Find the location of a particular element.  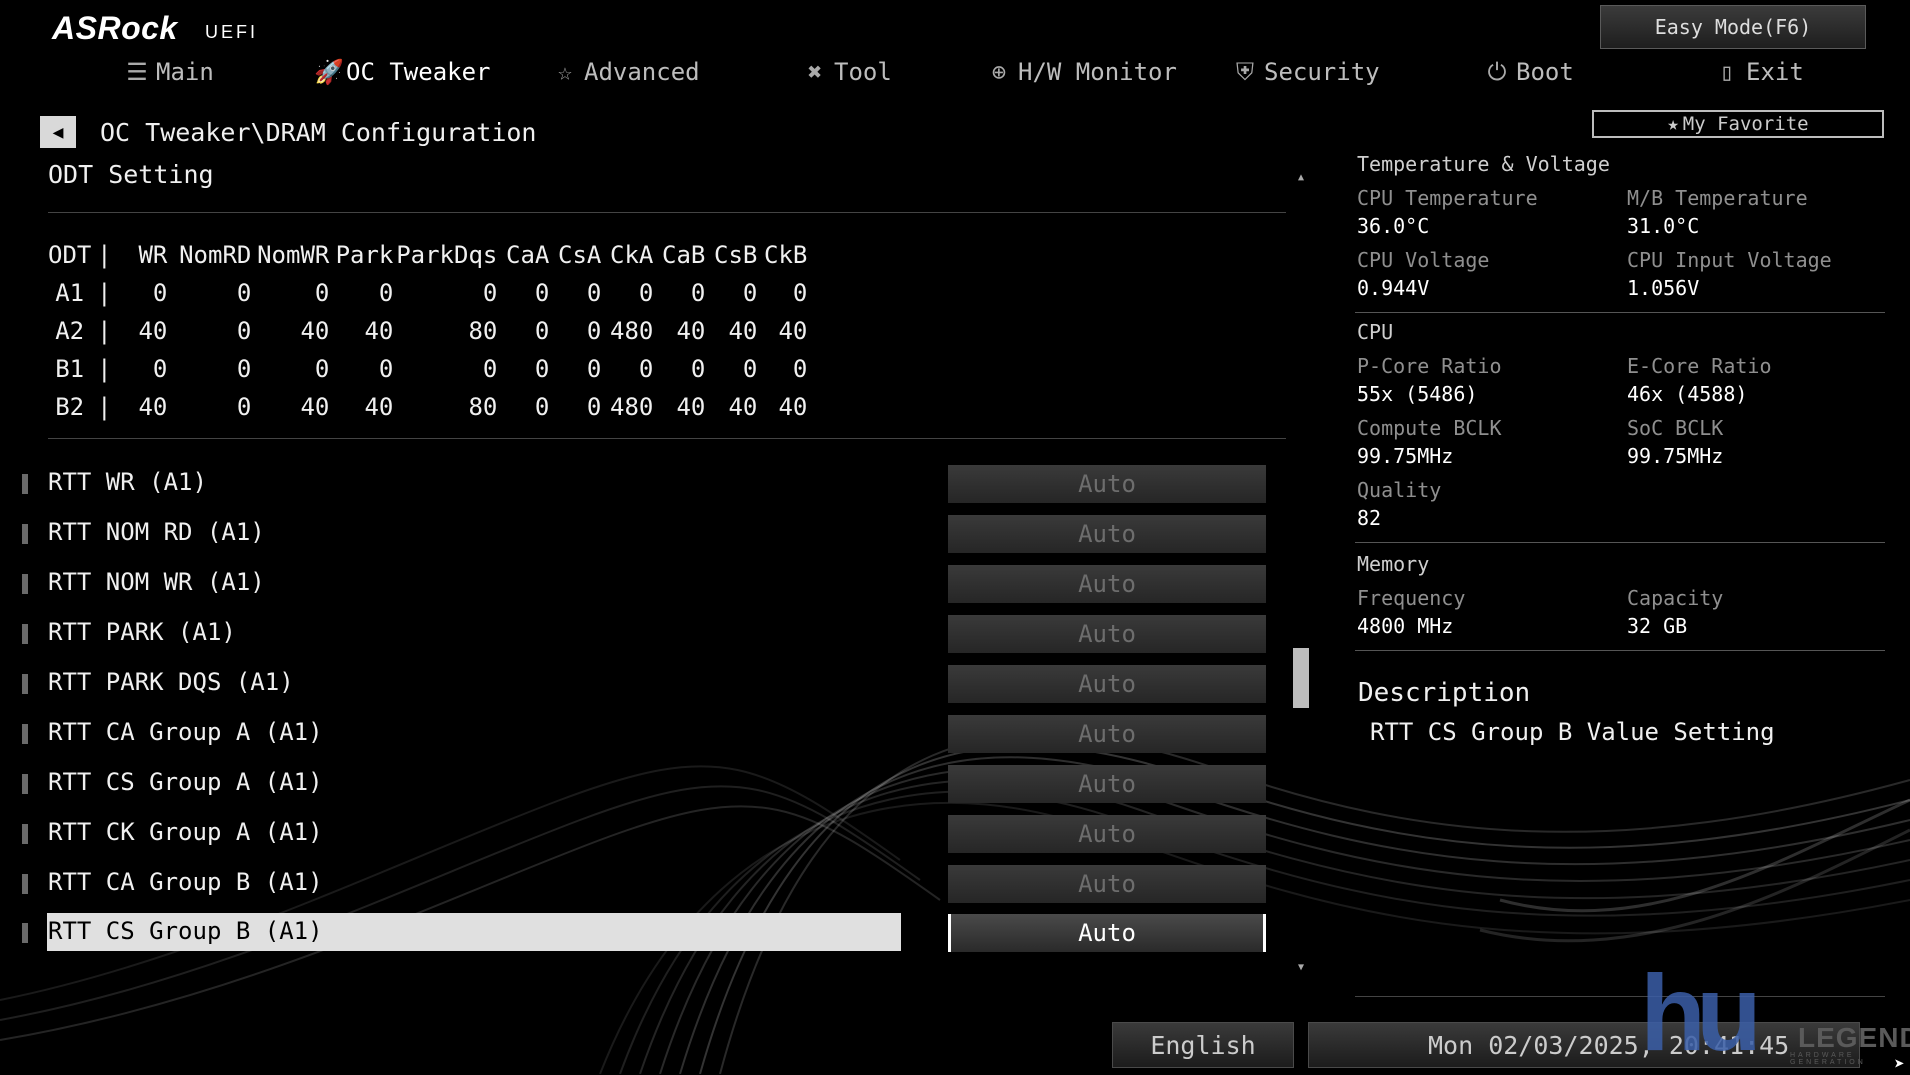

setting-label: RTT CK Group A (A1) is located at coordinates (185, 832).